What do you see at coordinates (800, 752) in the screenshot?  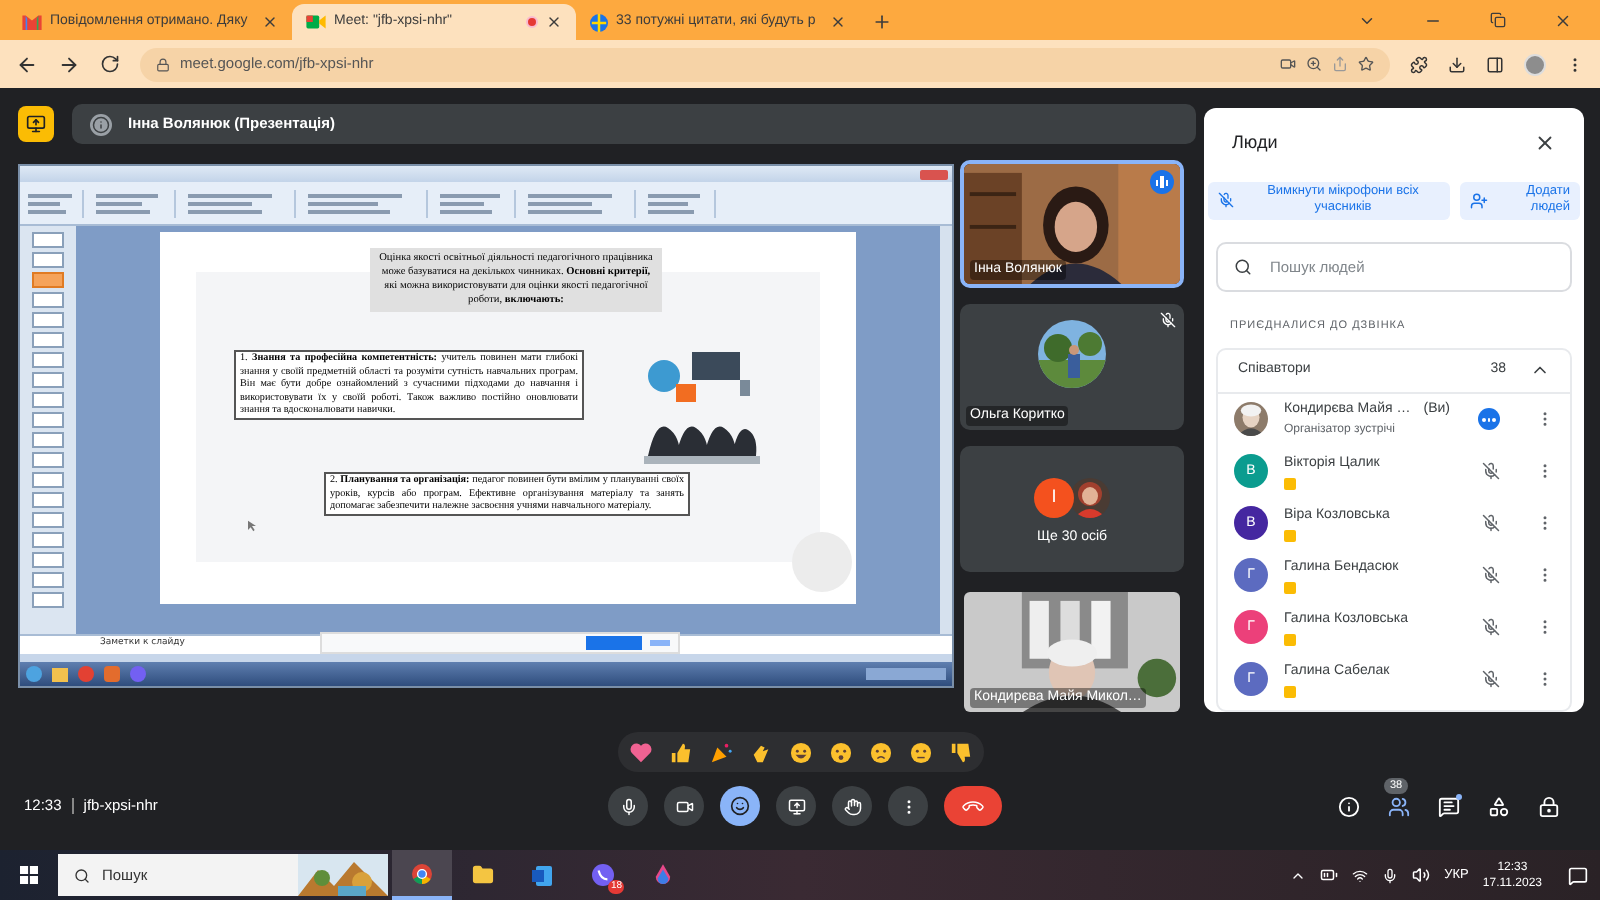 I see `laughing-face-icon` at bounding box center [800, 752].